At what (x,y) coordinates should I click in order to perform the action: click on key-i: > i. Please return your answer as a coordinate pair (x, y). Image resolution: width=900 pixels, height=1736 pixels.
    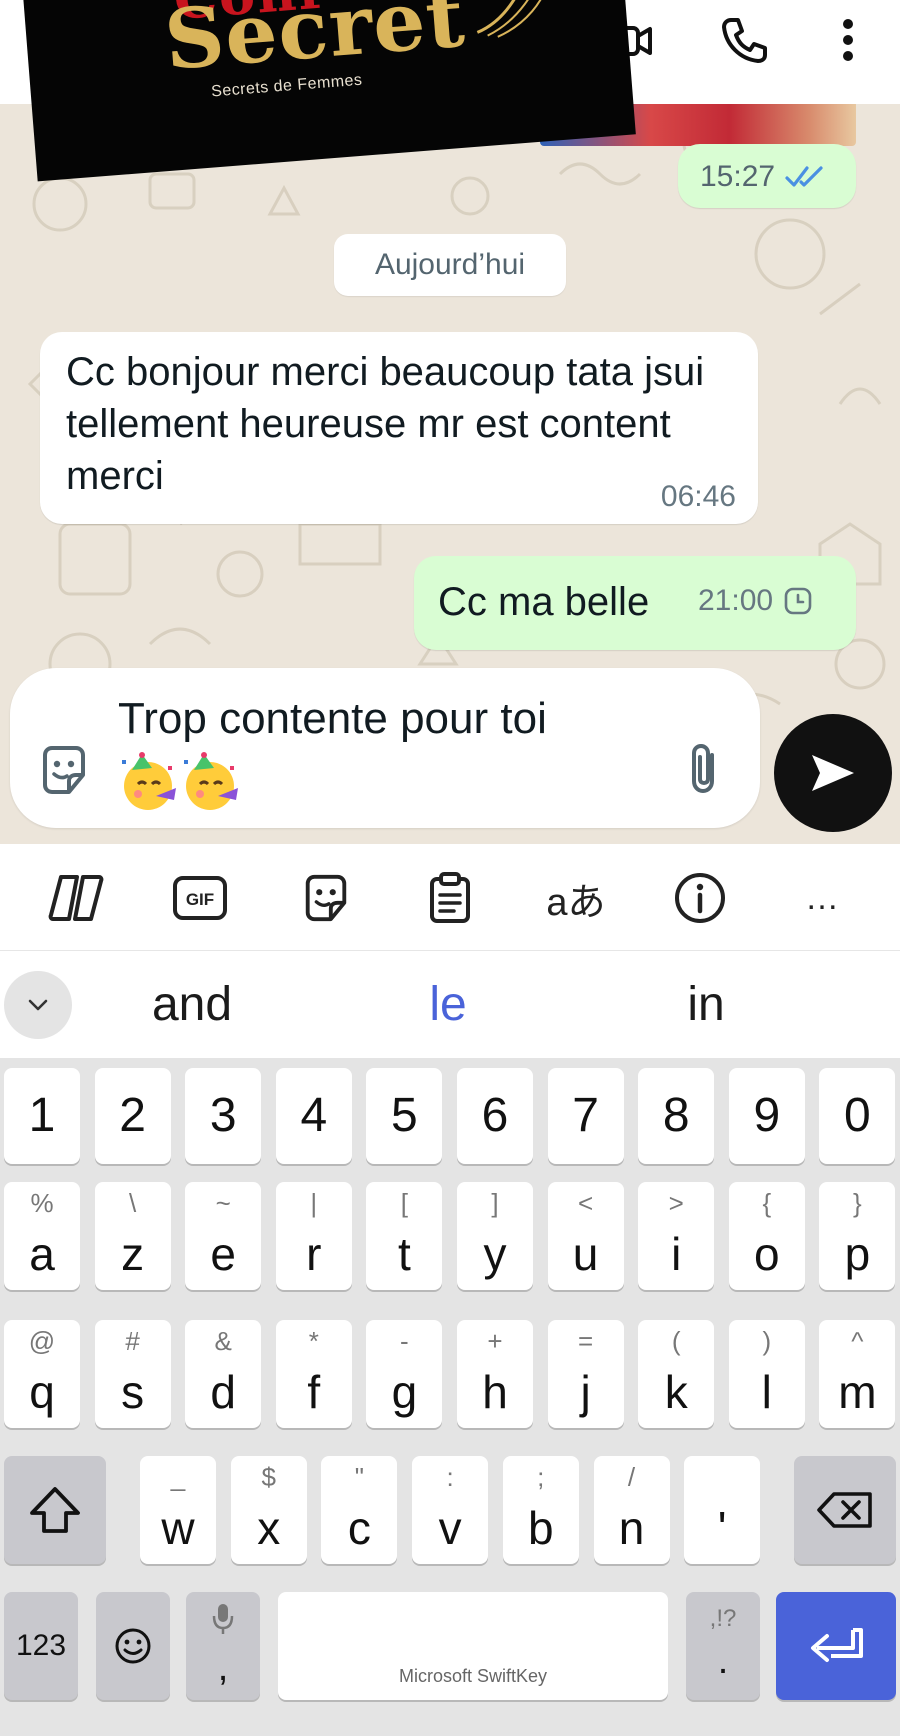
    Looking at the image, I should click on (676, 1236).